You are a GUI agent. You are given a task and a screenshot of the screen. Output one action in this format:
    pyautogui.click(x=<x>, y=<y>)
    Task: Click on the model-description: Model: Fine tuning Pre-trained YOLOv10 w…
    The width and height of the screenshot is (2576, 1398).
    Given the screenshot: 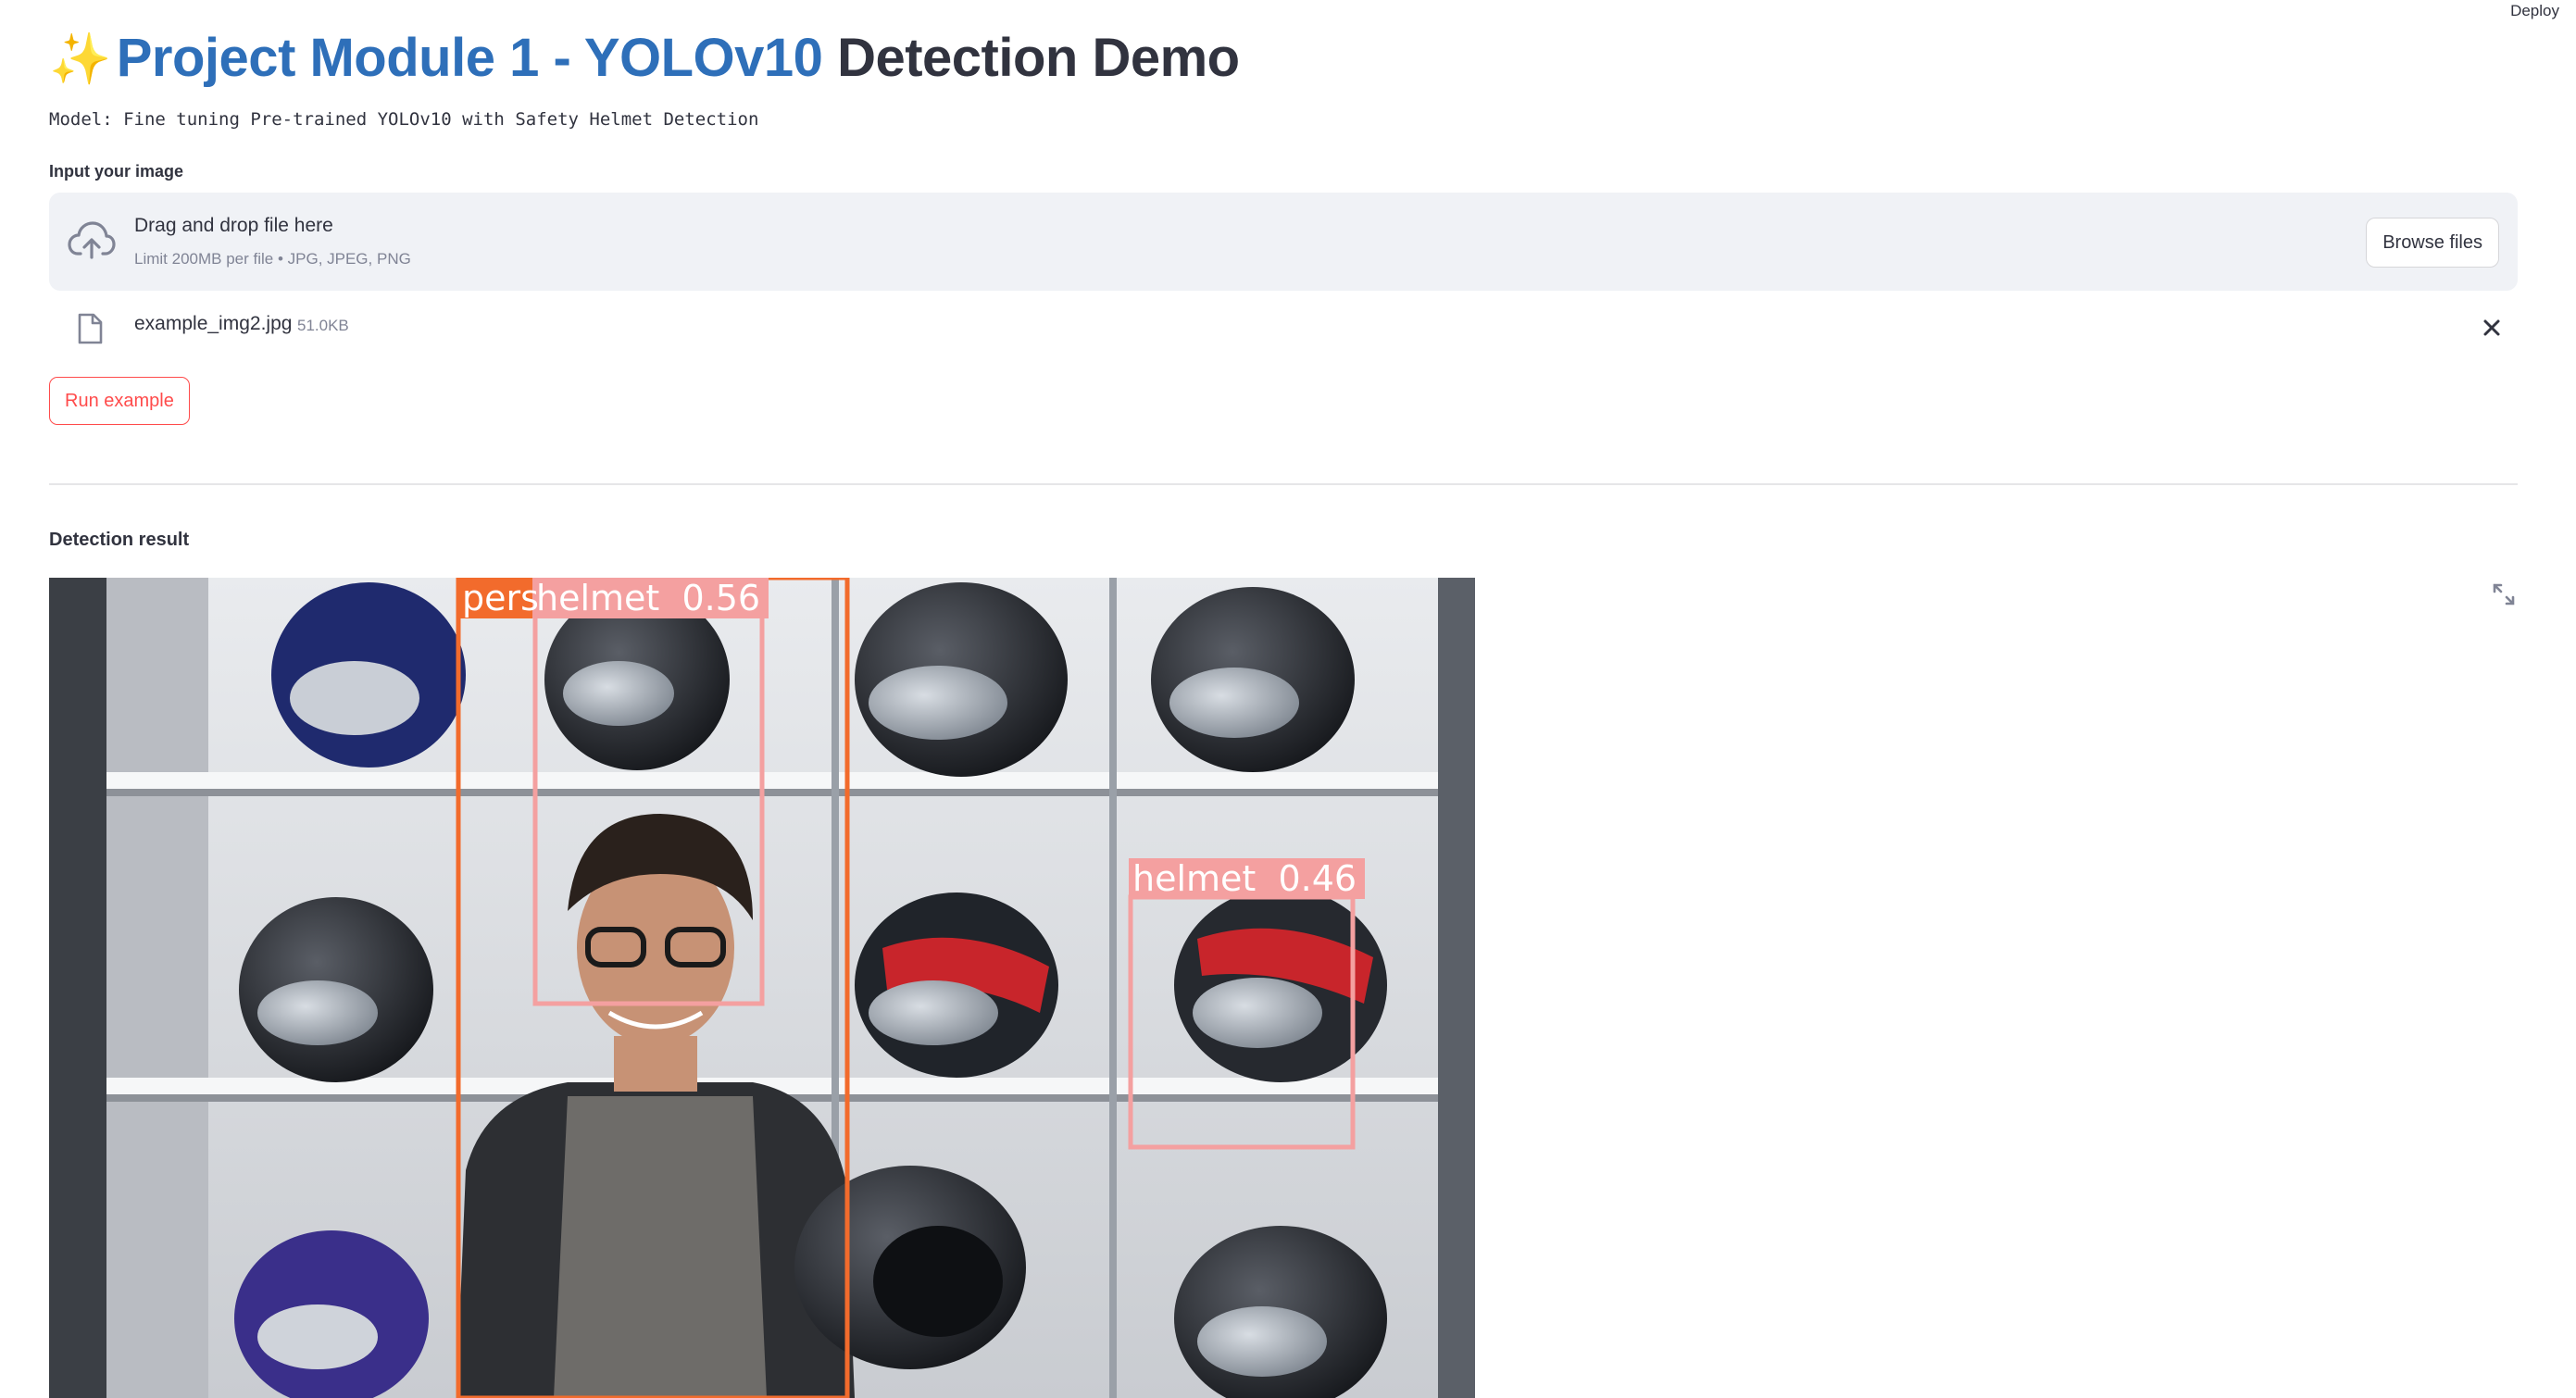 What is the action you would take?
    pyautogui.click(x=404, y=119)
    